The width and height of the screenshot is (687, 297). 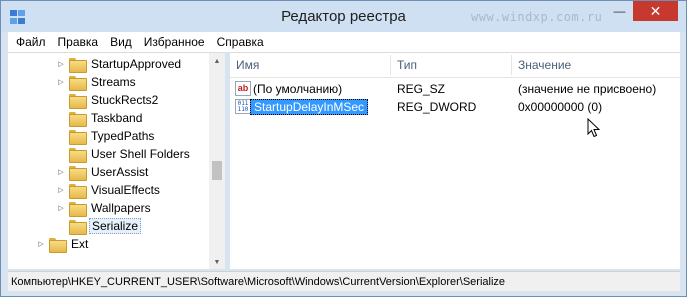 What do you see at coordinates (115, 226) in the screenshot?
I see `tree-item-label: Serialize` at bounding box center [115, 226].